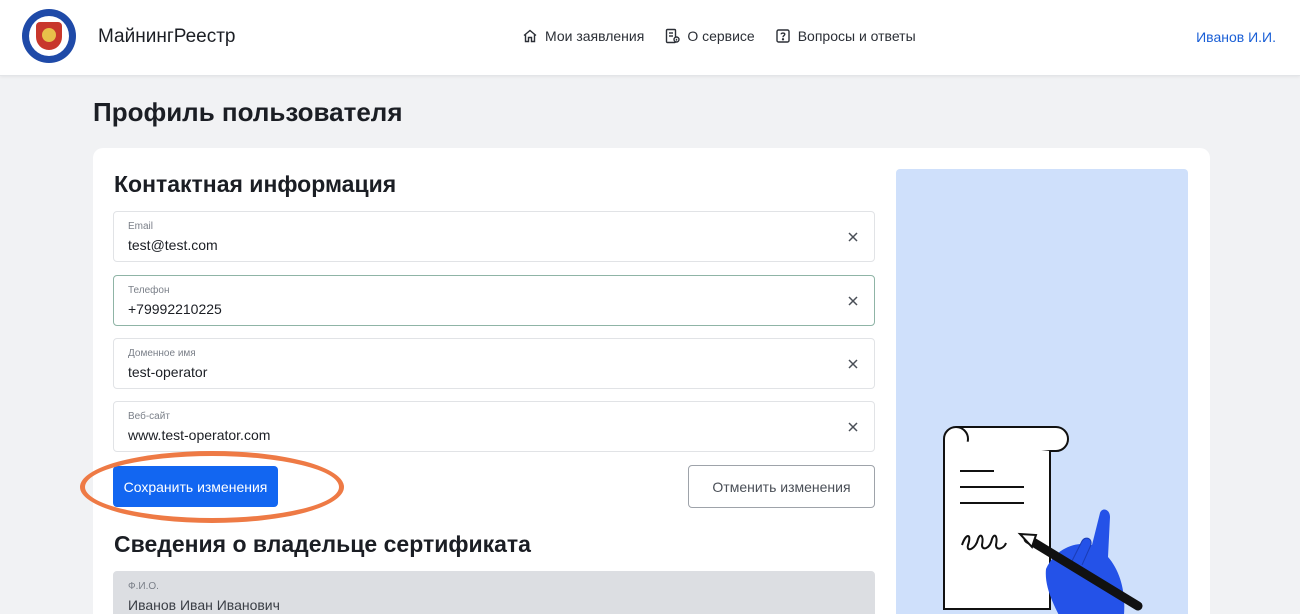  I want to click on phone-label: Телефон, so click(149, 290).